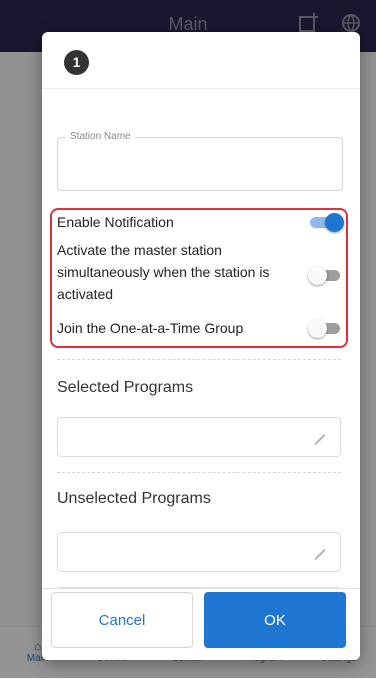  What do you see at coordinates (200, 165) in the screenshot?
I see `station-name-input` at bounding box center [200, 165].